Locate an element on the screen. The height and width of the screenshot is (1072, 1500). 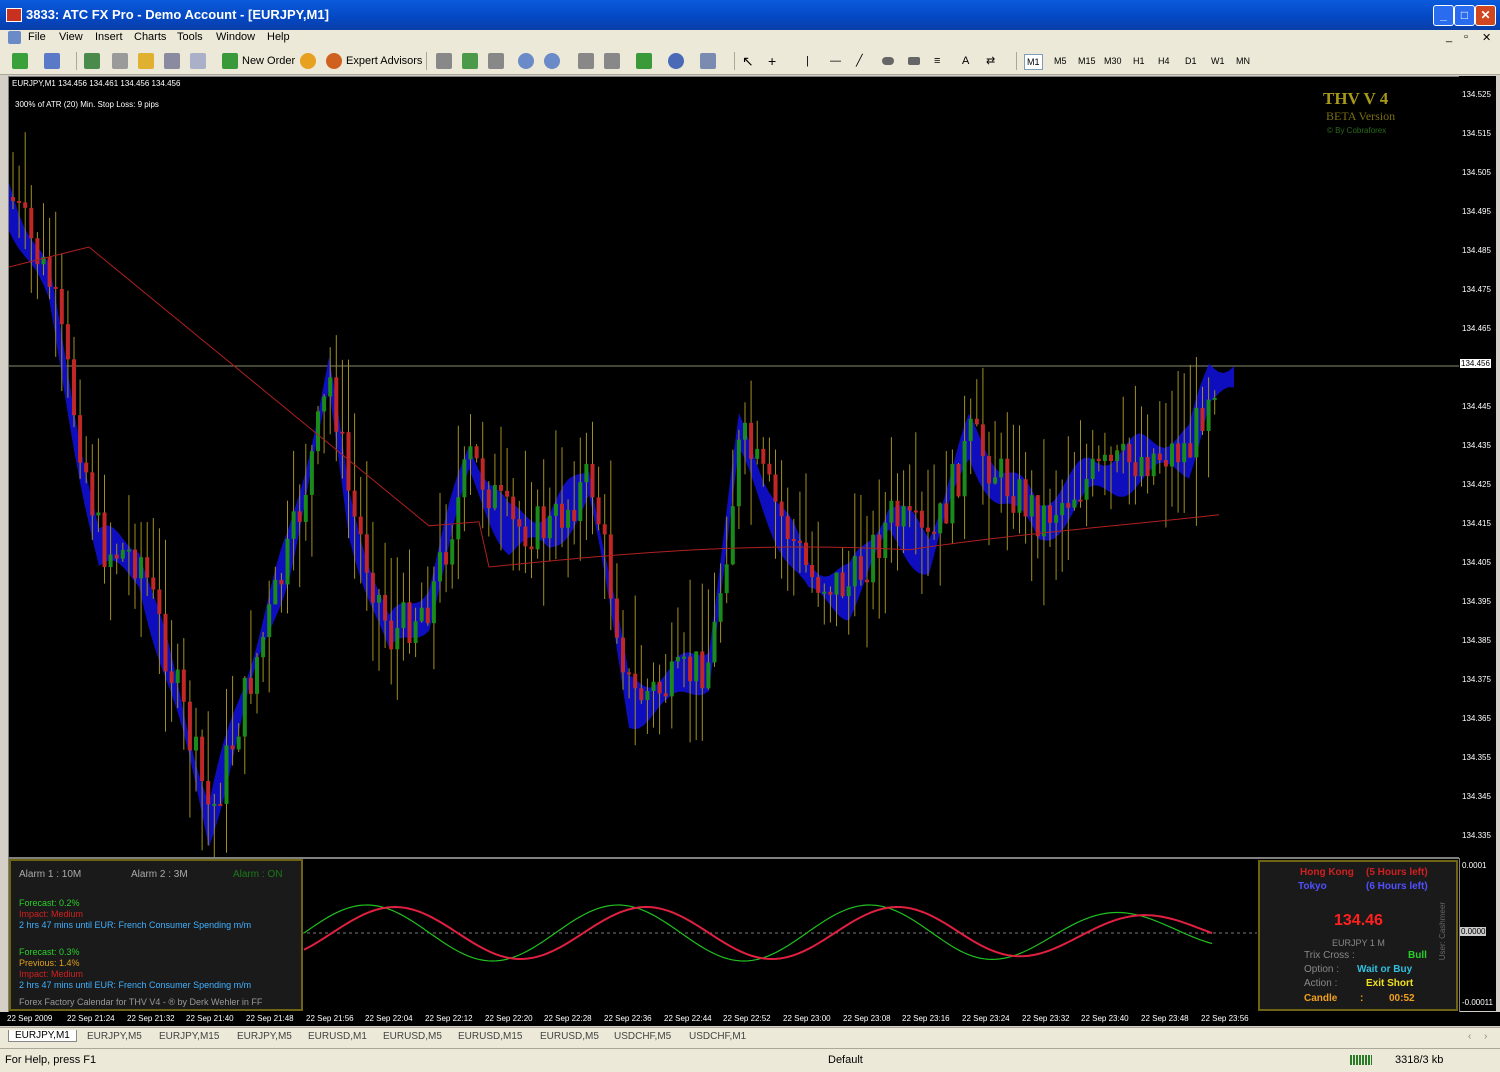
price-label: 134.505 is located at coordinates (1476, 172).